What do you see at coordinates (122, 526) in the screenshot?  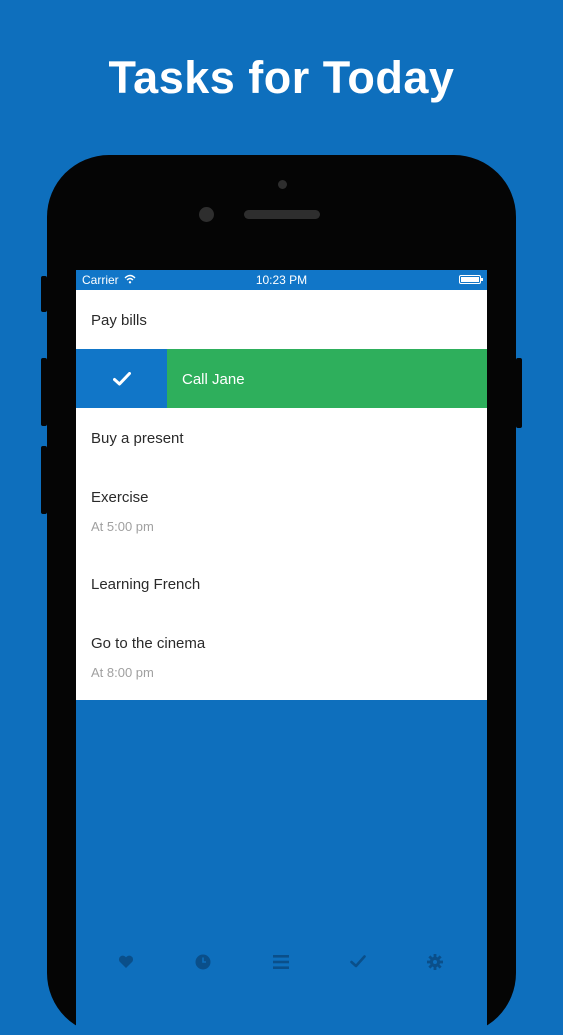 I see `task-time: At 5:00 pm` at bounding box center [122, 526].